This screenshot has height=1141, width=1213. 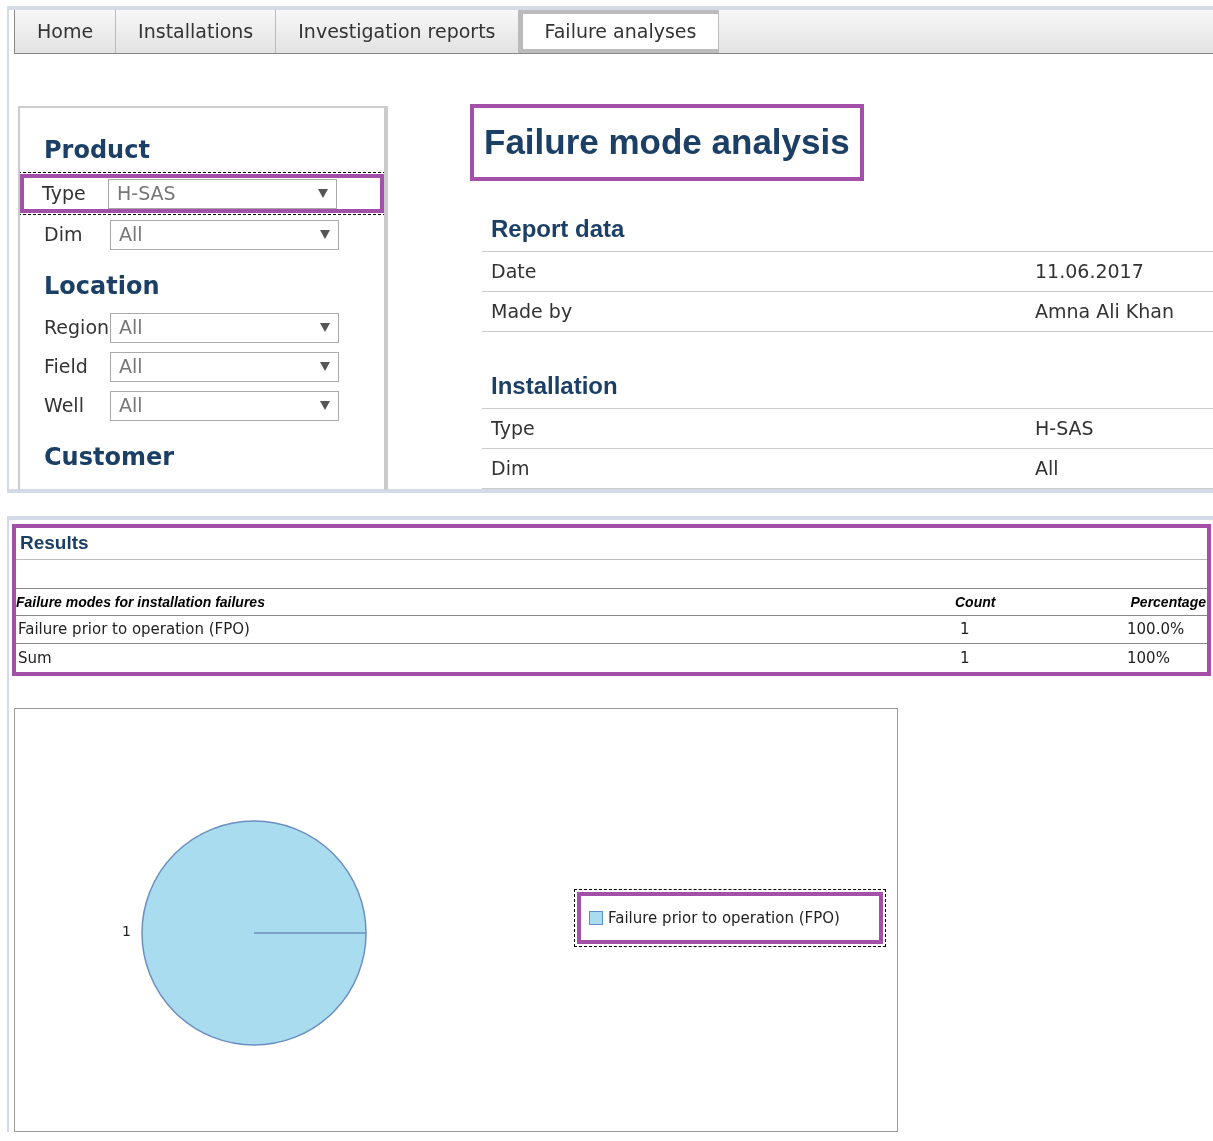 What do you see at coordinates (64, 406) in the screenshot?
I see `field-label: Well` at bounding box center [64, 406].